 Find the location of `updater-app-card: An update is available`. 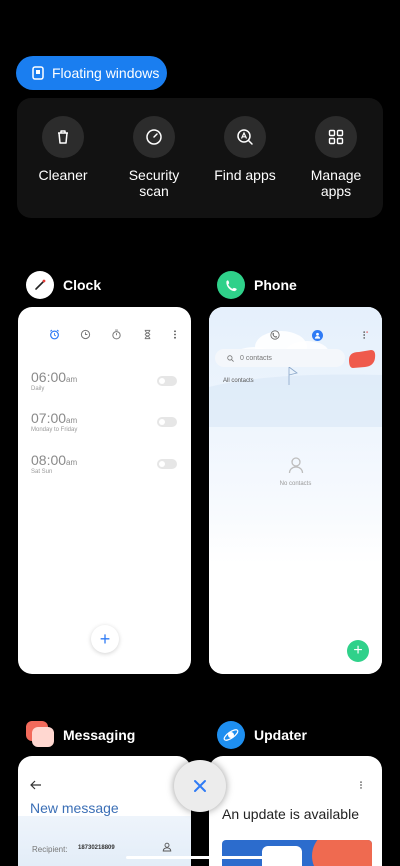

updater-app-card: An update is available is located at coordinates (295, 811).